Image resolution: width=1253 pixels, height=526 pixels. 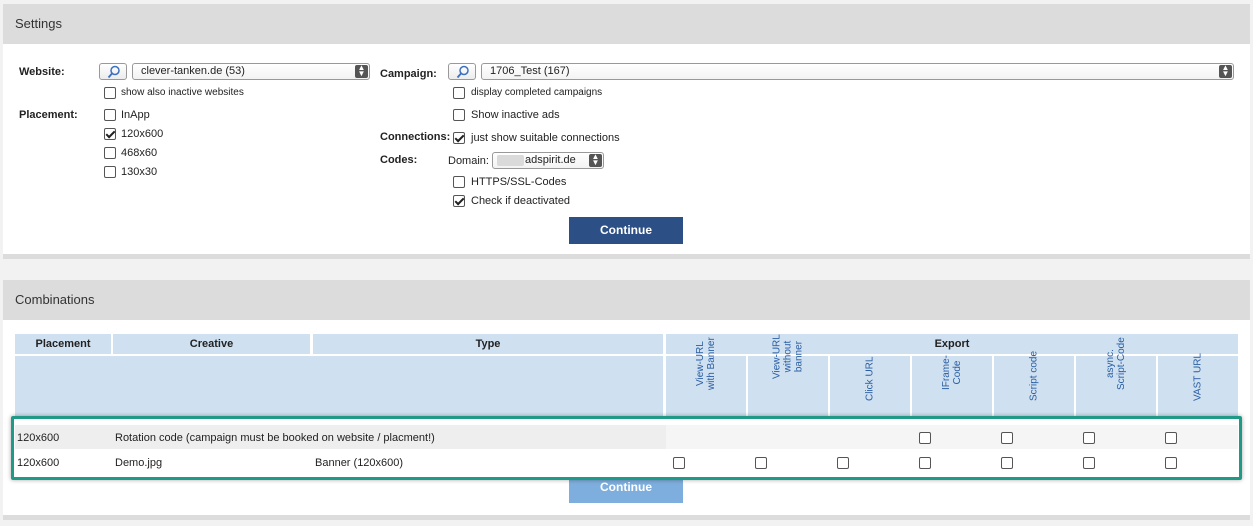 I want to click on suitable-connections-checkbox, so click(x=459, y=138).